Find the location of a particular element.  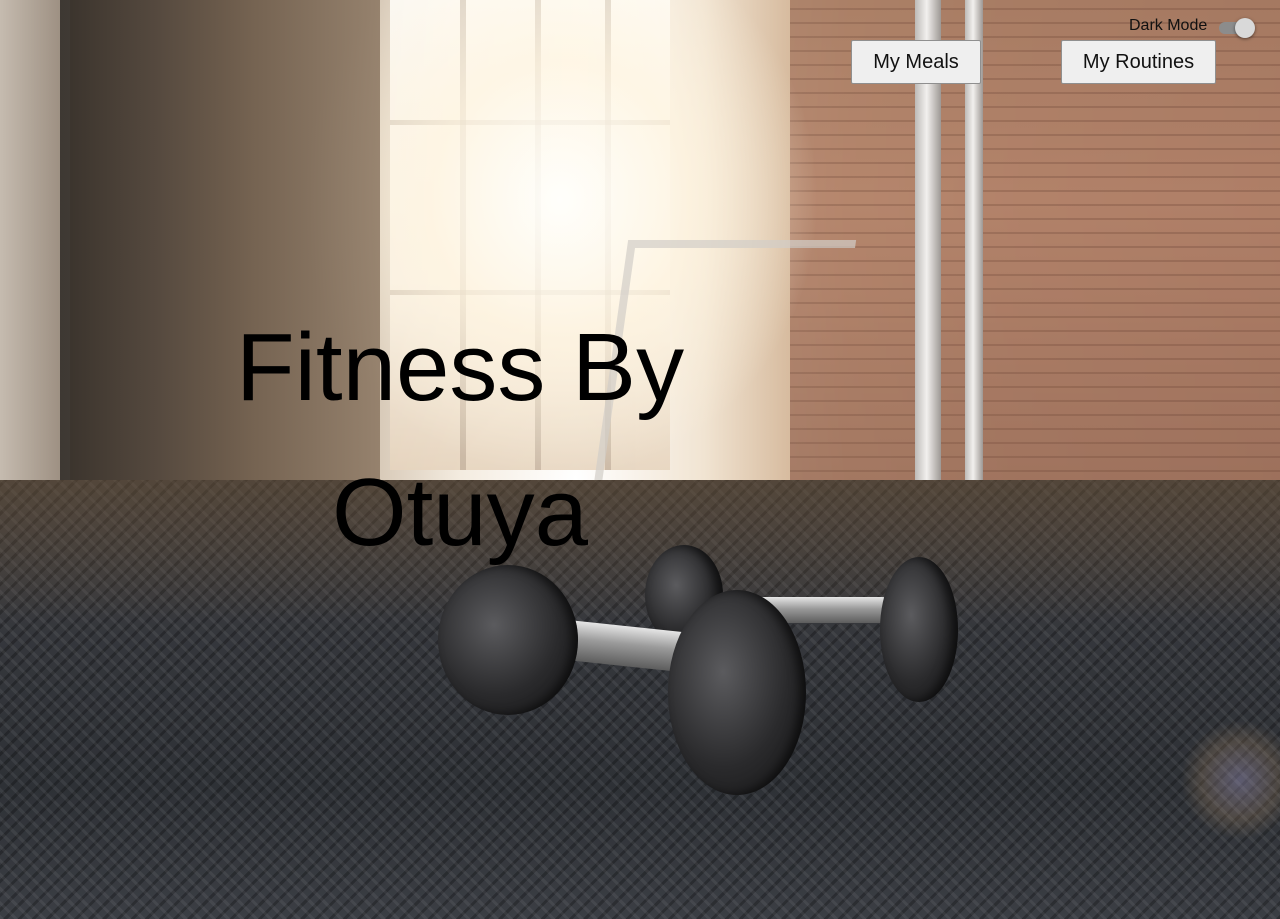

my-meals-button: My Meals is located at coordinates (916, 62).